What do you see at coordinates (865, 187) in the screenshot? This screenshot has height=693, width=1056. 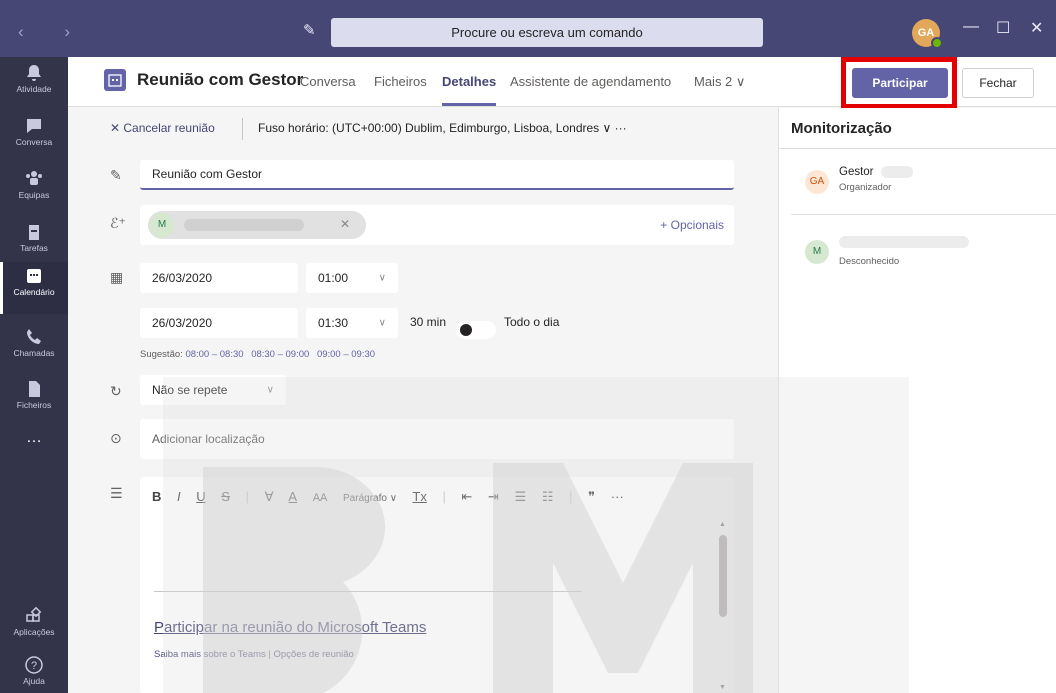 I see `participant-role: Organizador` at bounding box center [865, 187].